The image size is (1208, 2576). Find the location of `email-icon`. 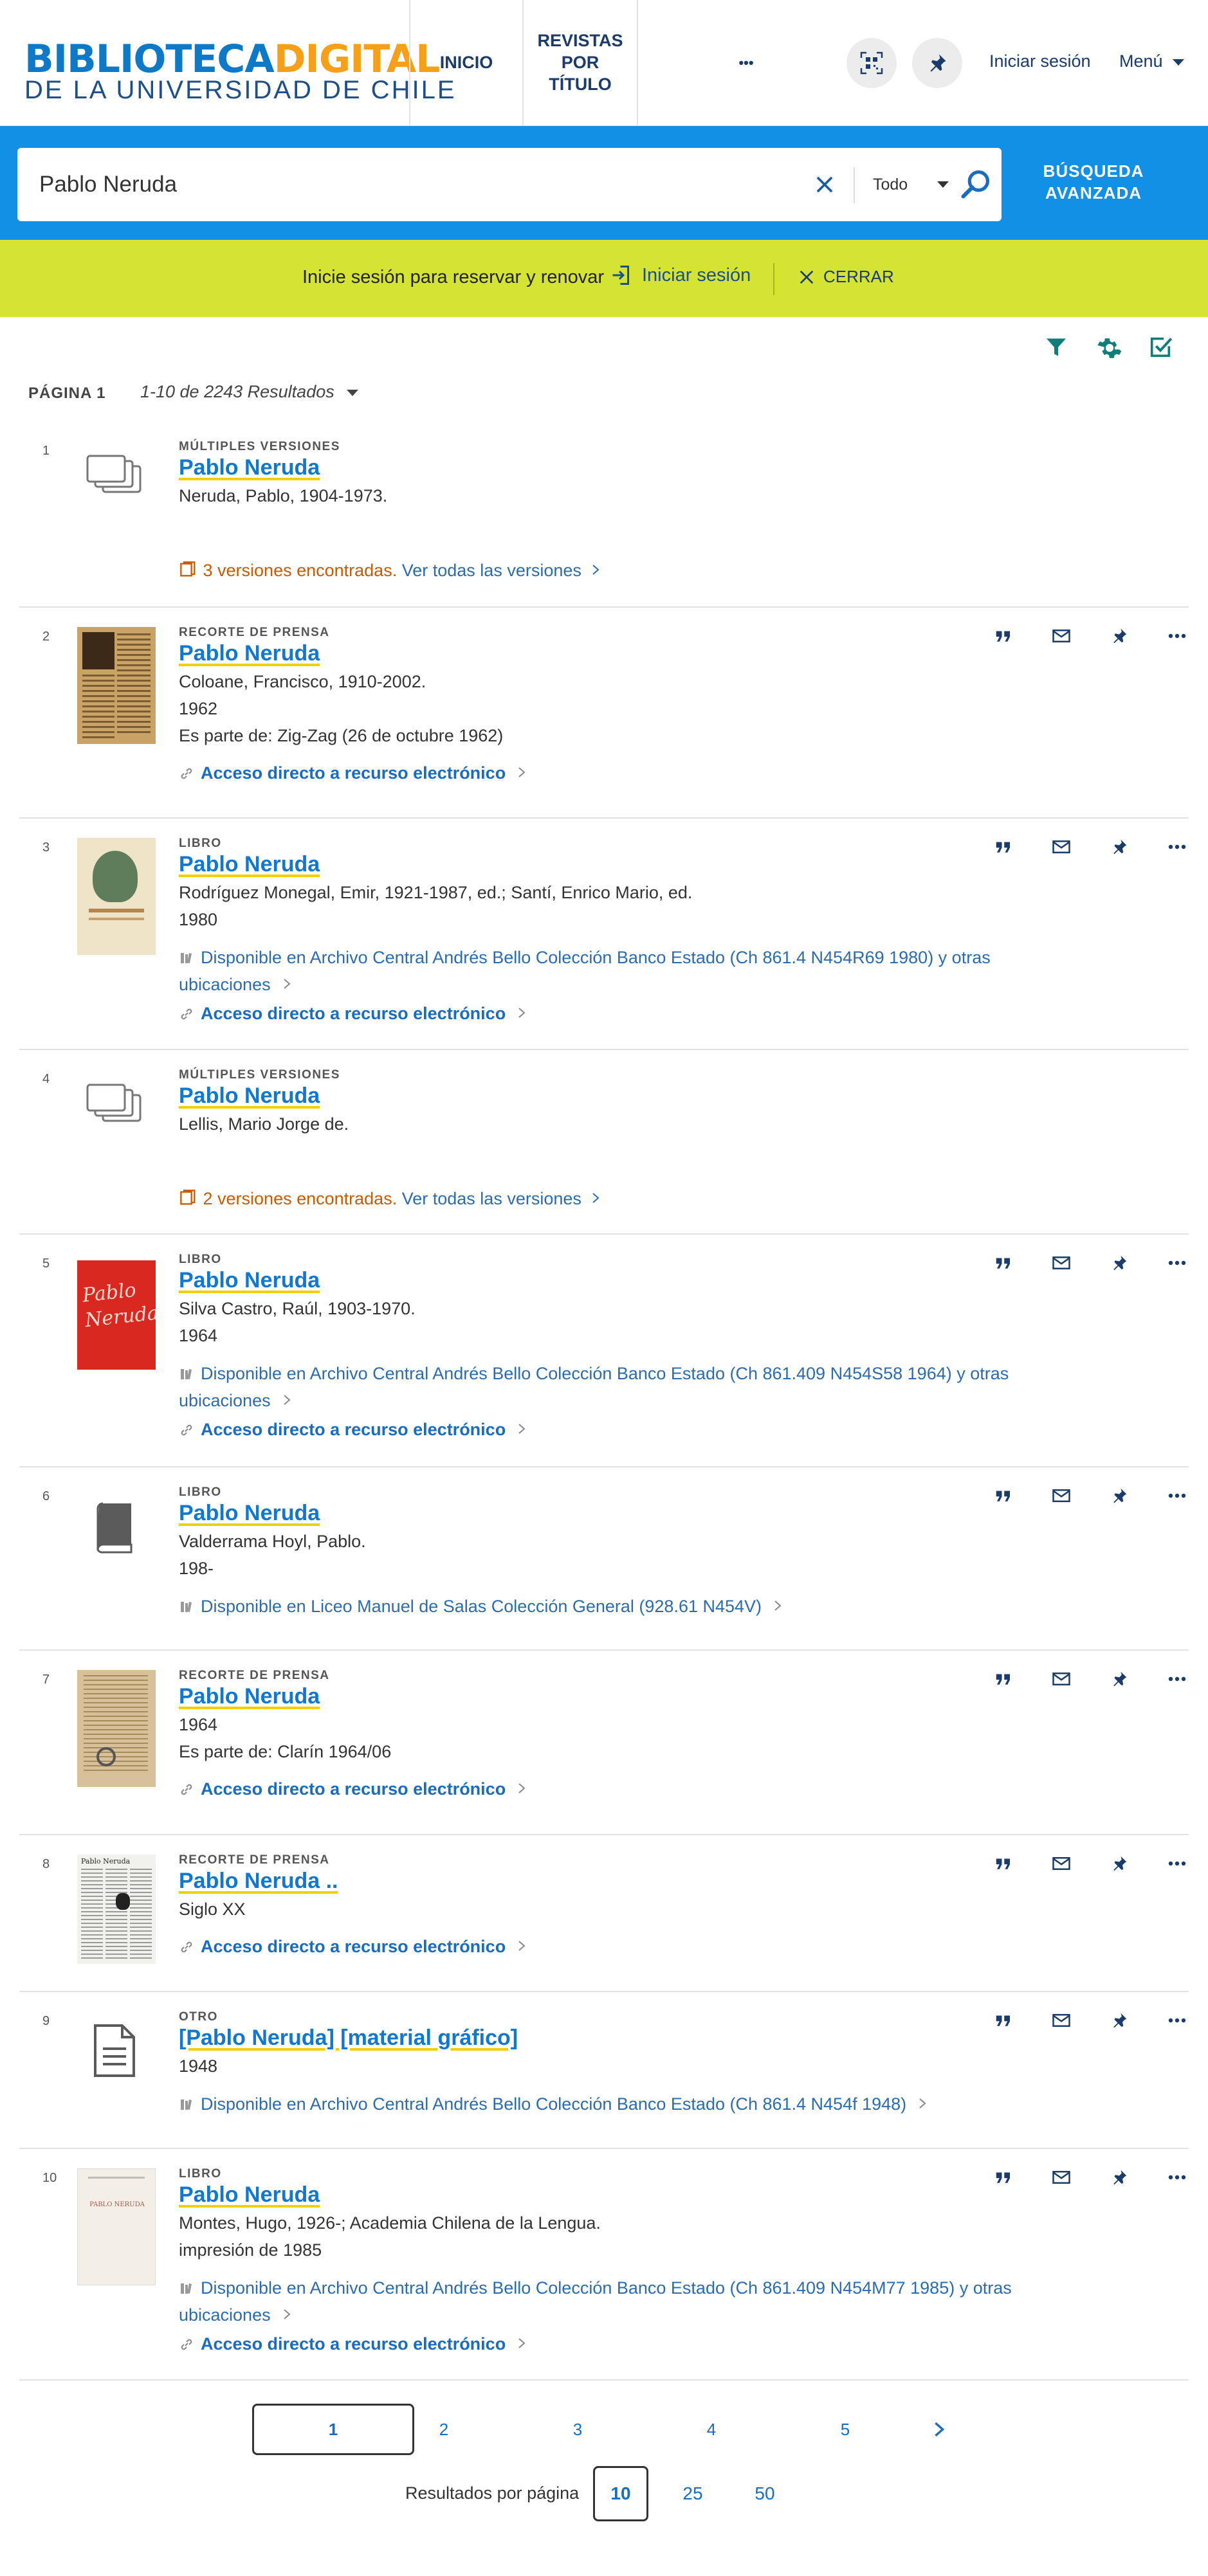

email-icon is located at coordinates (1061, 1863).